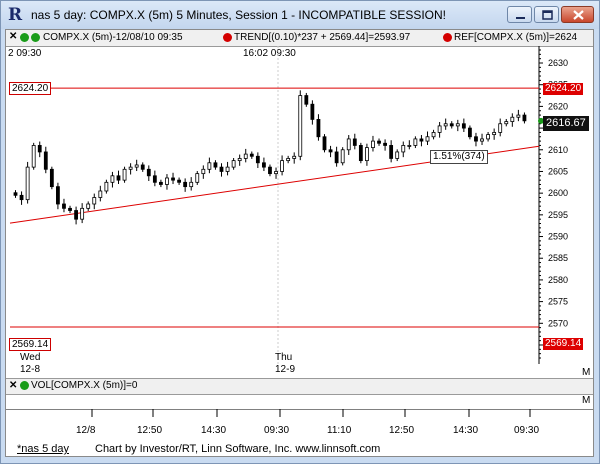 The image size is (600, 464). Describe the element at coordinates (566, 123) in the screenshot. I see `last-price-label: 2616.67` at that location.